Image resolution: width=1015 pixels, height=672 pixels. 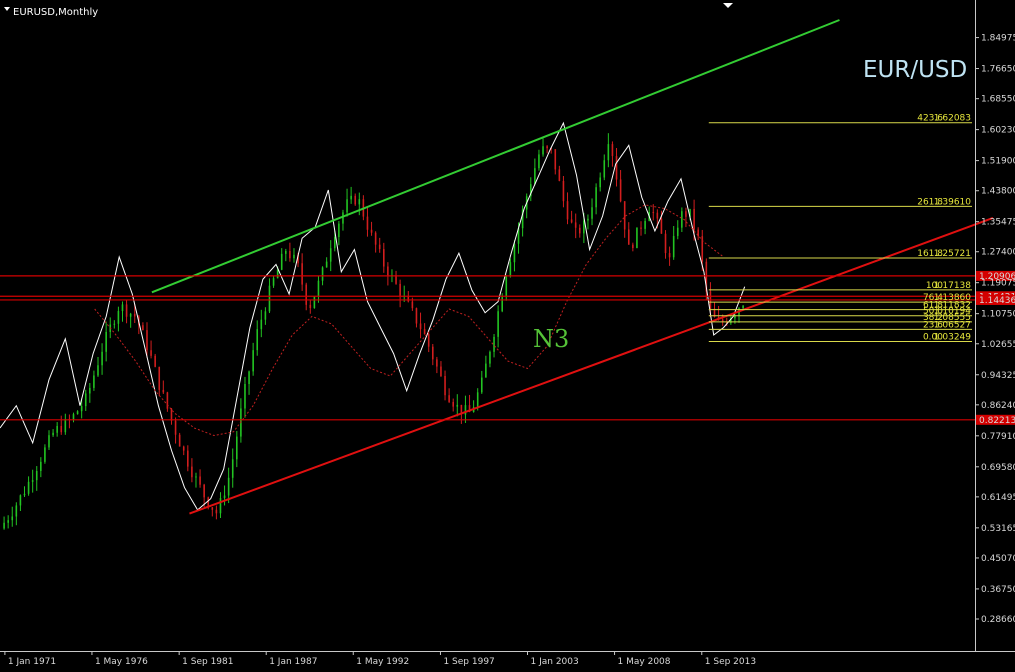 What do you see at coordinates (998, 253) in the screenshot?
I see `y-tick-label: 1.27400` at bounding box center [998, 253].